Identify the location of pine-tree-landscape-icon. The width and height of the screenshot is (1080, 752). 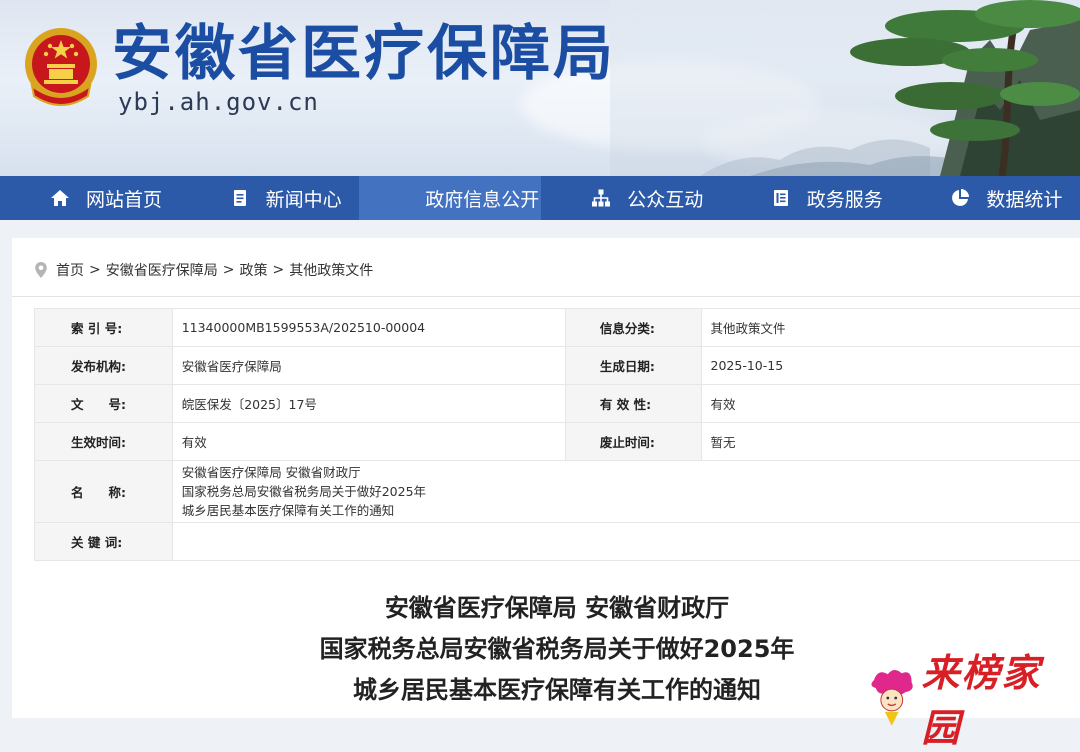
(845, 88).